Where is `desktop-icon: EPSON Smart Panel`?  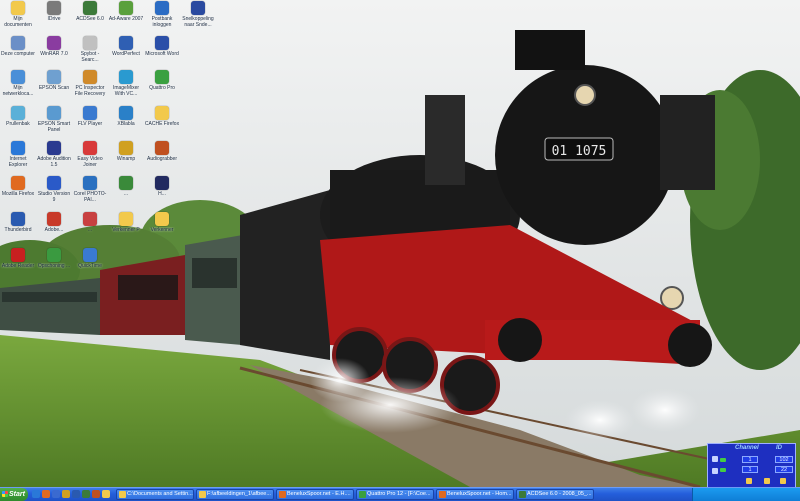 desktop-icon: EPSON Smart Panel is located at coordinates (54, 119).